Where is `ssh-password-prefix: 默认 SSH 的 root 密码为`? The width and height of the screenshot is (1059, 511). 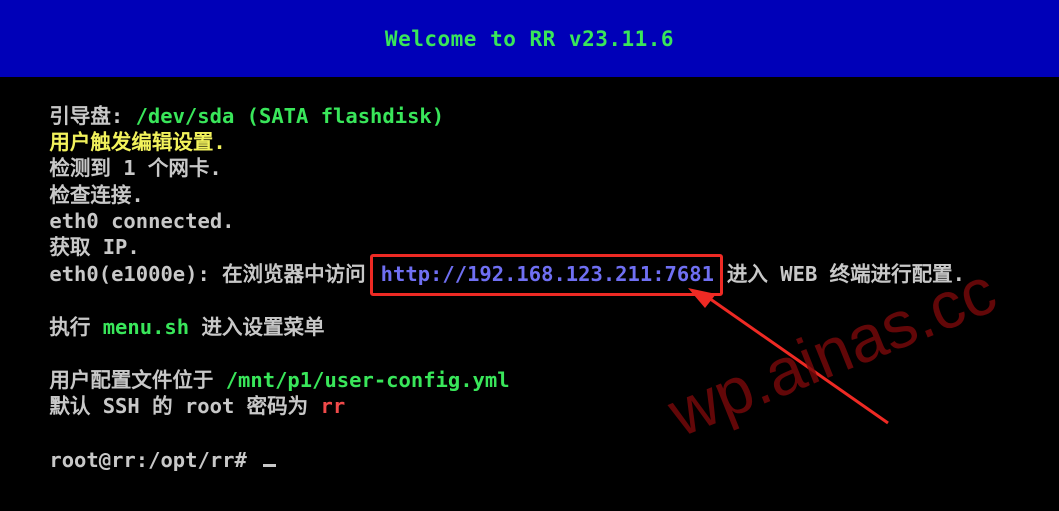 ssh-password-prefix: 默认 SSH 的 root 密码为 is located at coordinates (185, 406).